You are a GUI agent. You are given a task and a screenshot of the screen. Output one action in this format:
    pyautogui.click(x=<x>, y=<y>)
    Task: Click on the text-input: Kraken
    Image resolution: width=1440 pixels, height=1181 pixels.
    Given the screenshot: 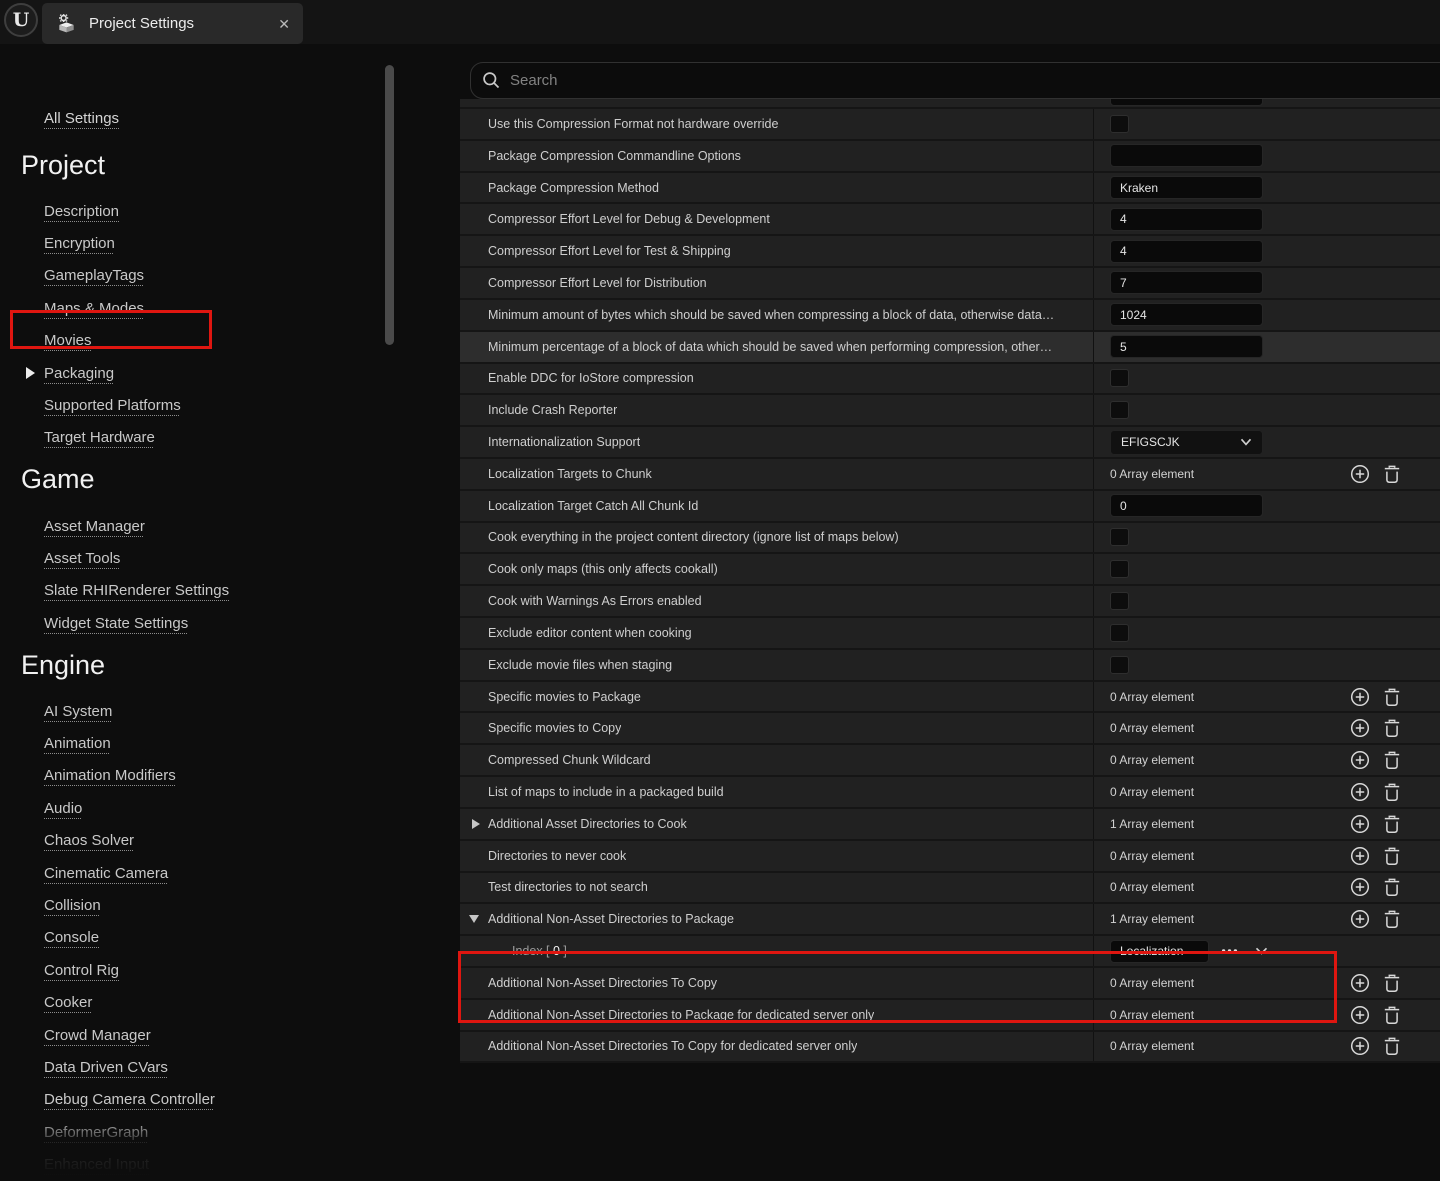 What is the action you would take?
    pyautogui.click(x=1186, y=187)
    